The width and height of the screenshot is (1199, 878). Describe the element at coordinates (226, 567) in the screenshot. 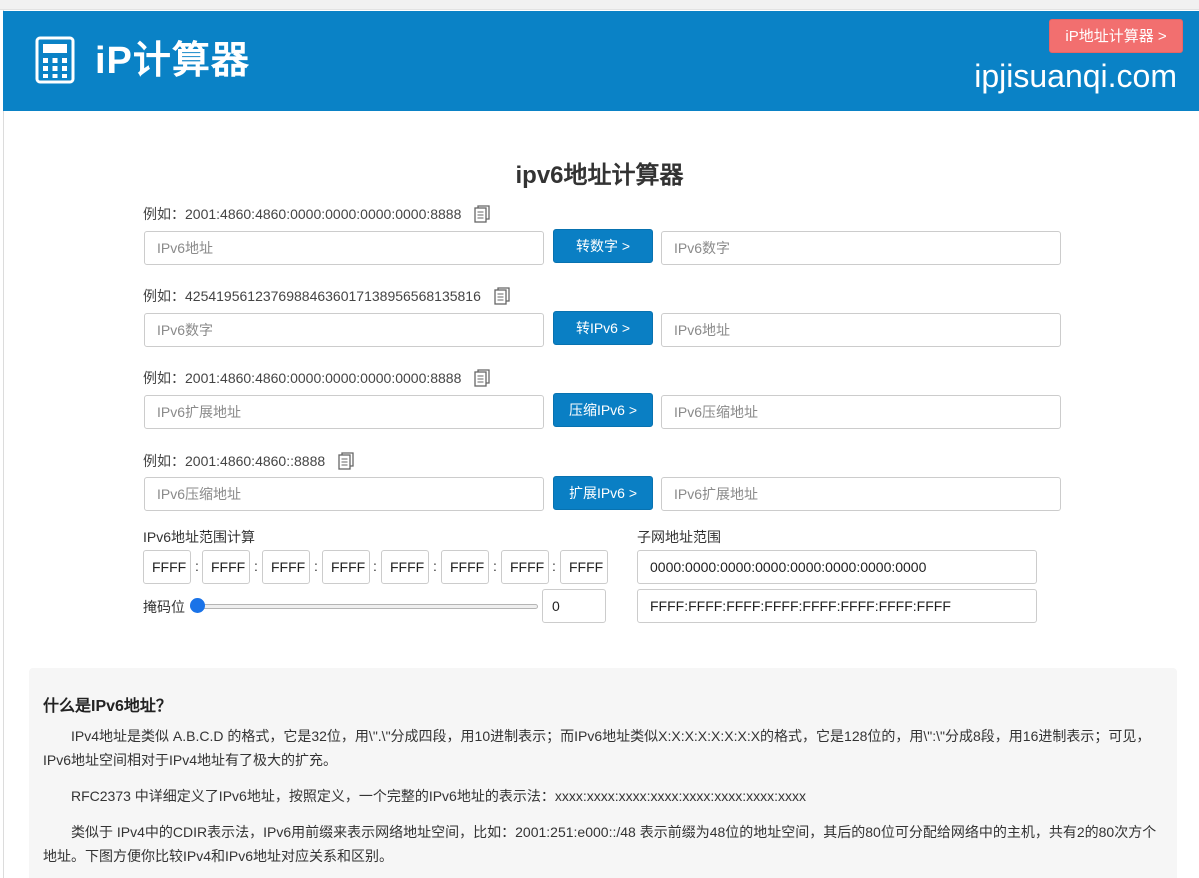

I see `ipv6-segment-2: FFFF` at that location.